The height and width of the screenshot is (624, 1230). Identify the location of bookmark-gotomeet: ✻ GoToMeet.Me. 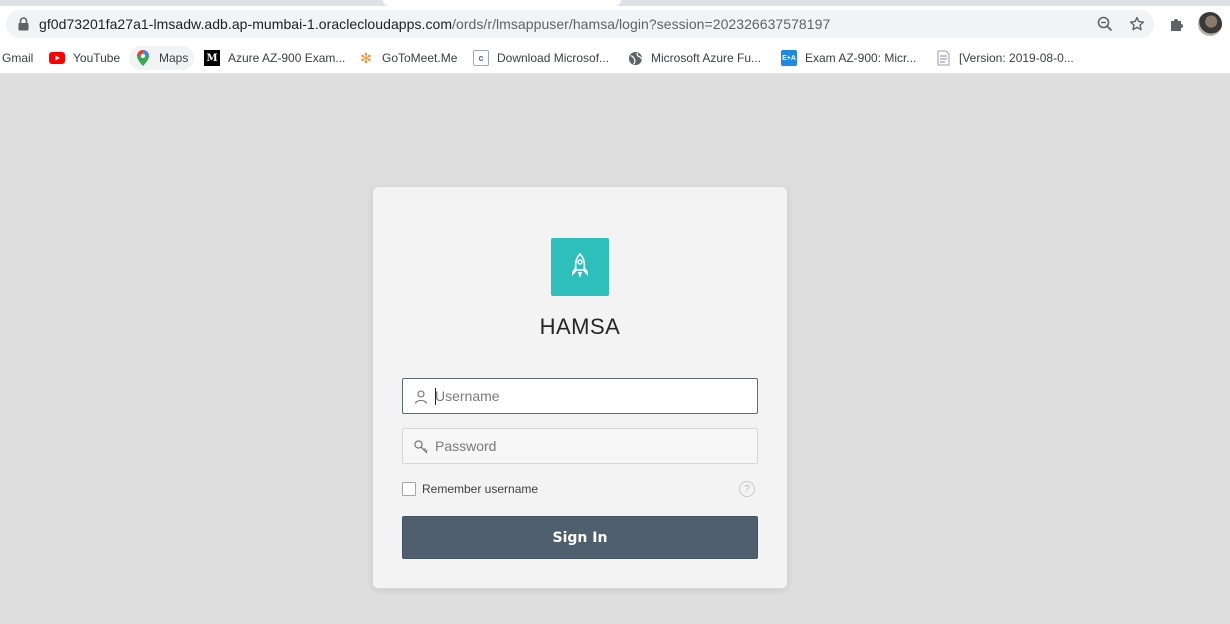
(407, 58).